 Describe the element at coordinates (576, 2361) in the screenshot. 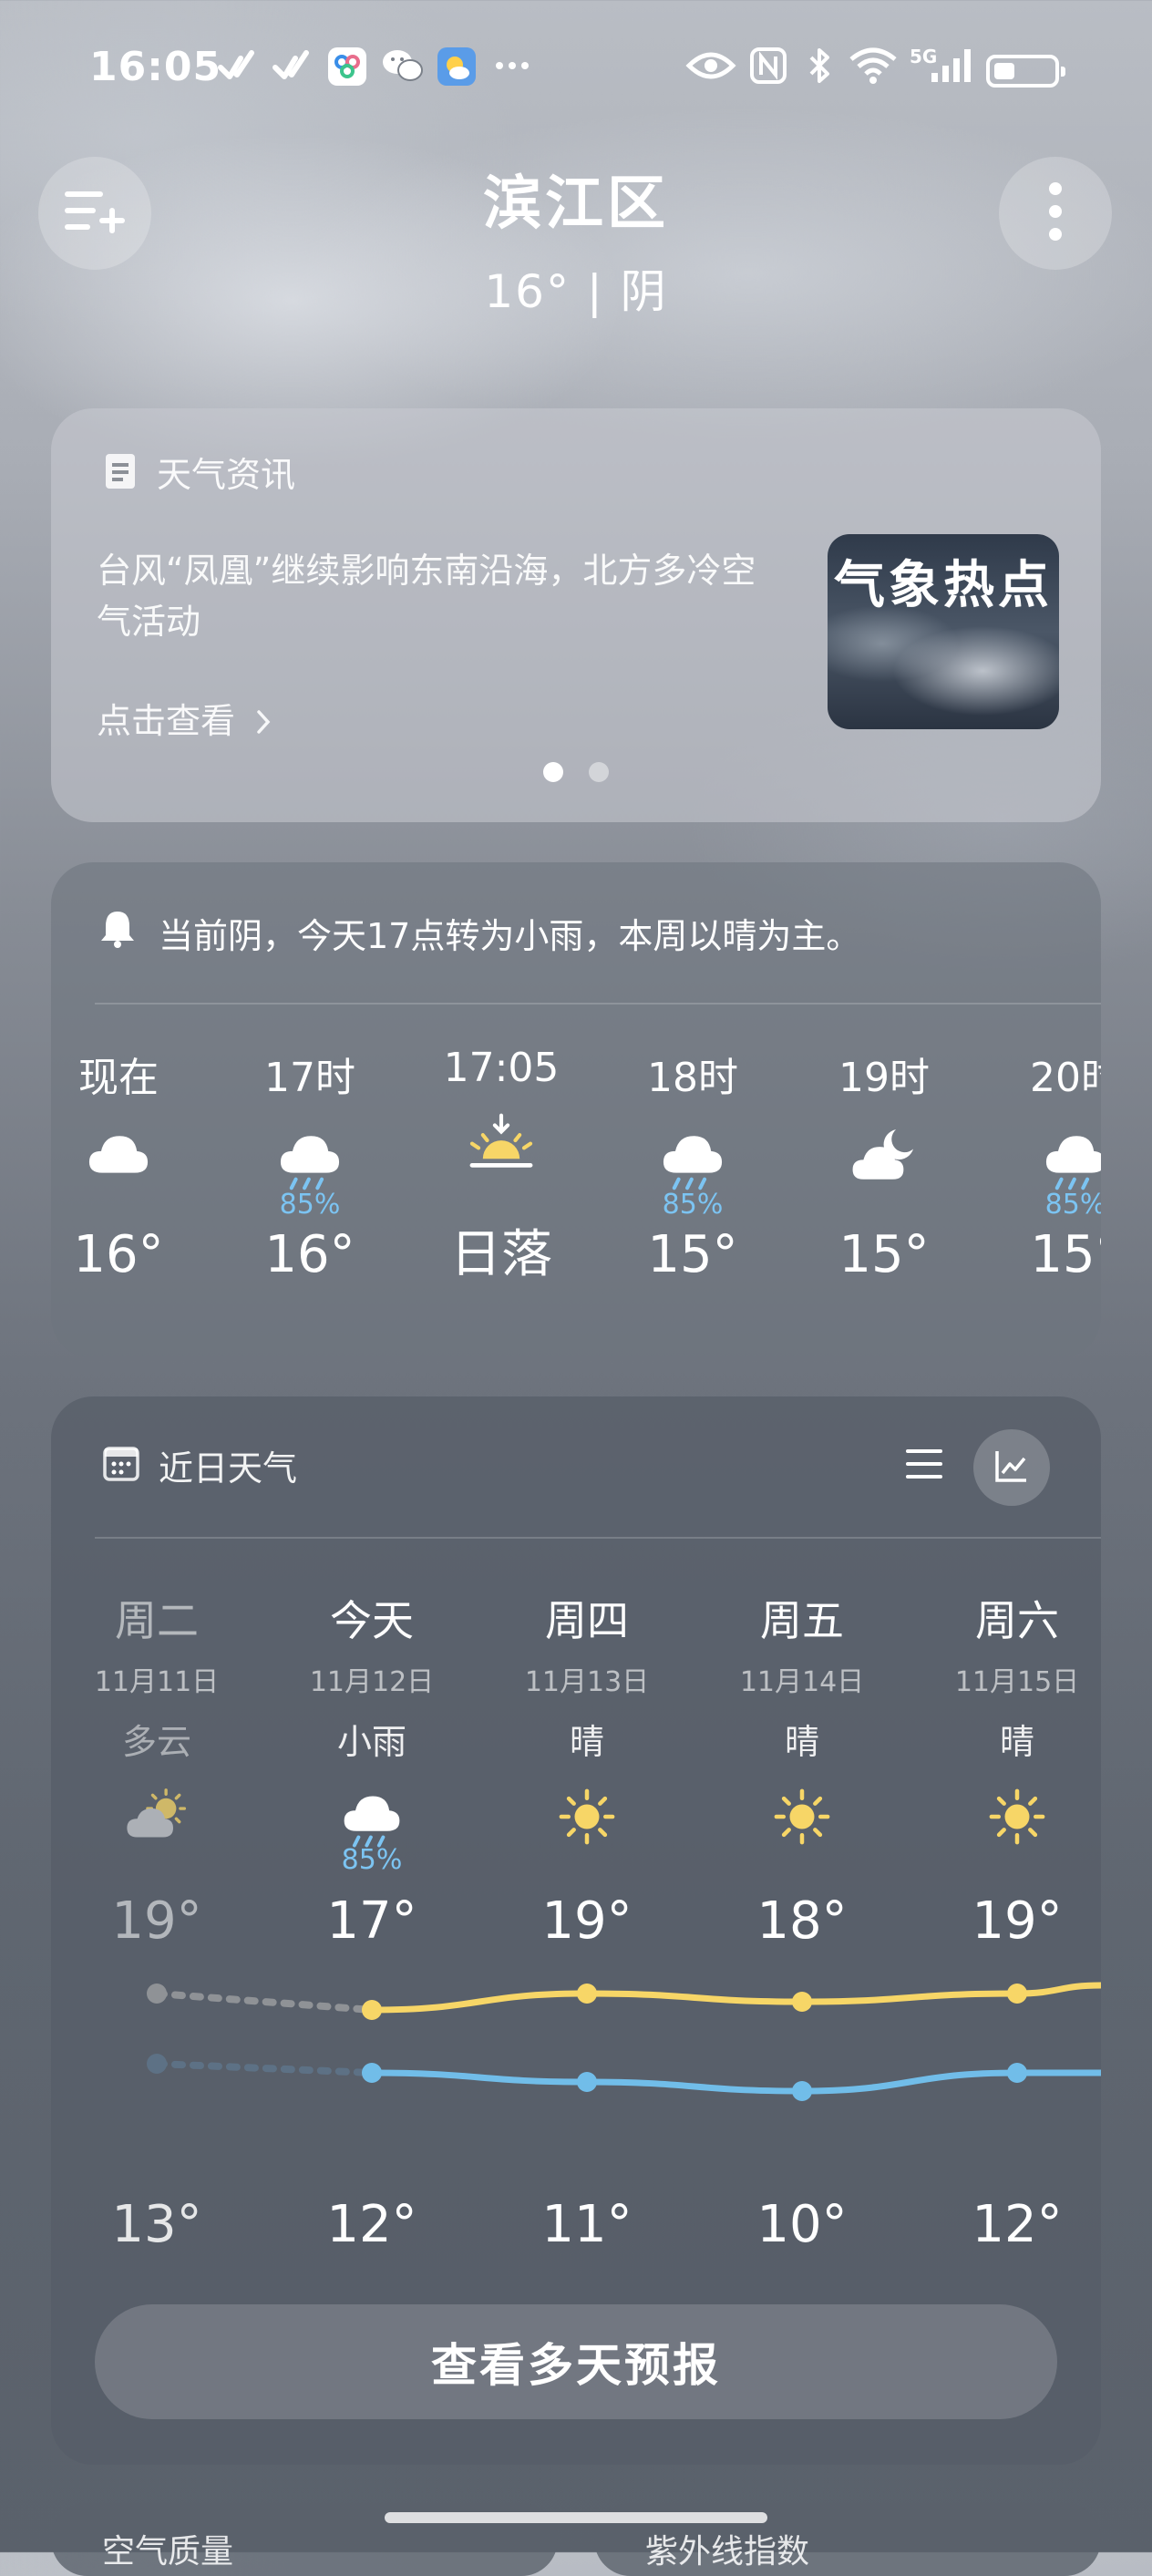

I see `multi-day-forecast-button: 查看多天预报` at that location.